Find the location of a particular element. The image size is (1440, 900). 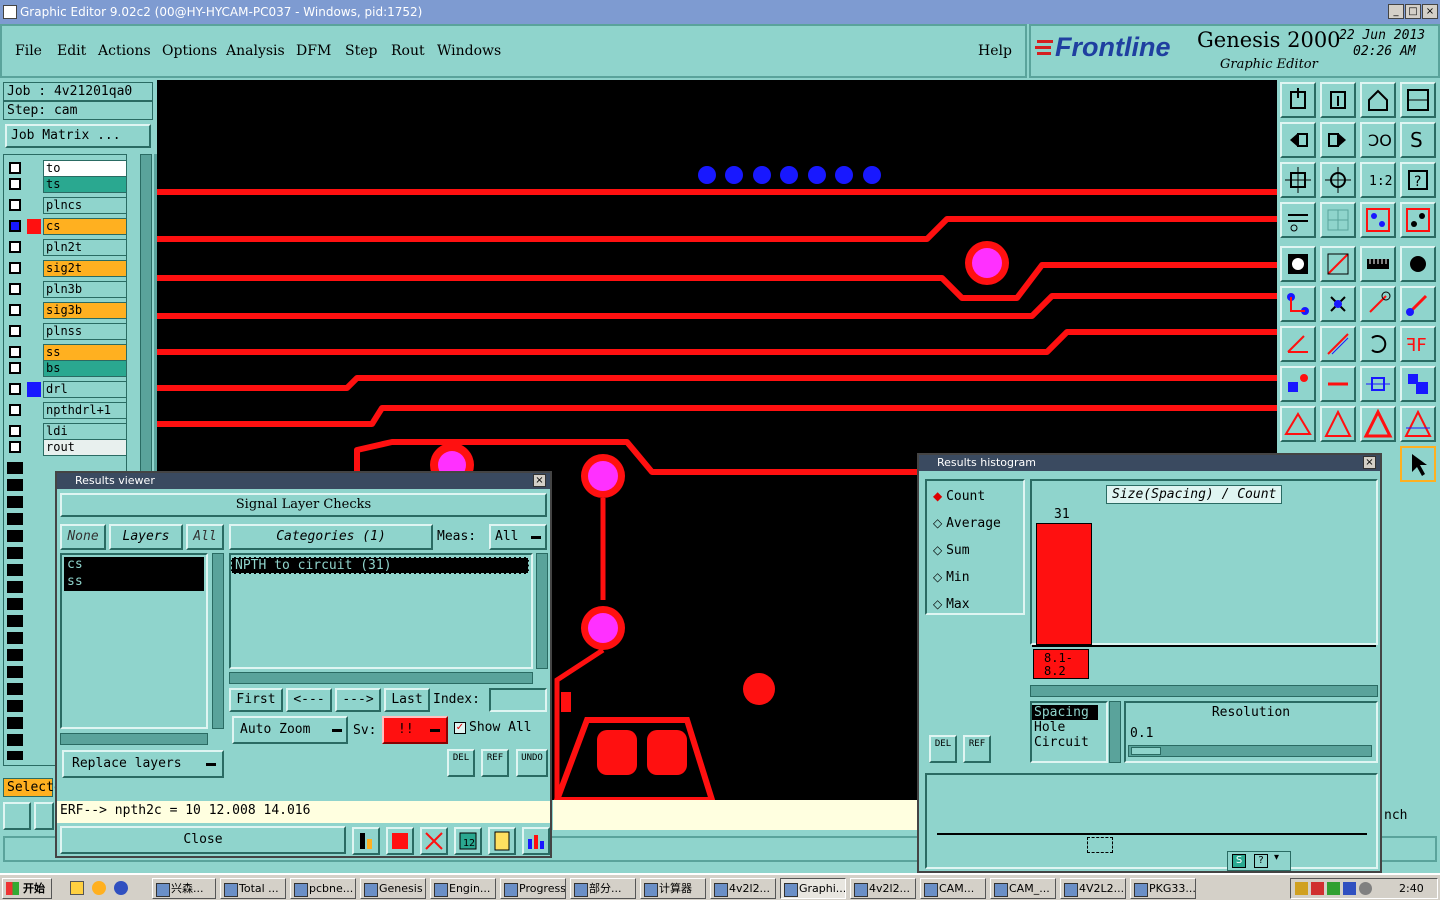

resolution-slider is located at coordinates (1250, 751).